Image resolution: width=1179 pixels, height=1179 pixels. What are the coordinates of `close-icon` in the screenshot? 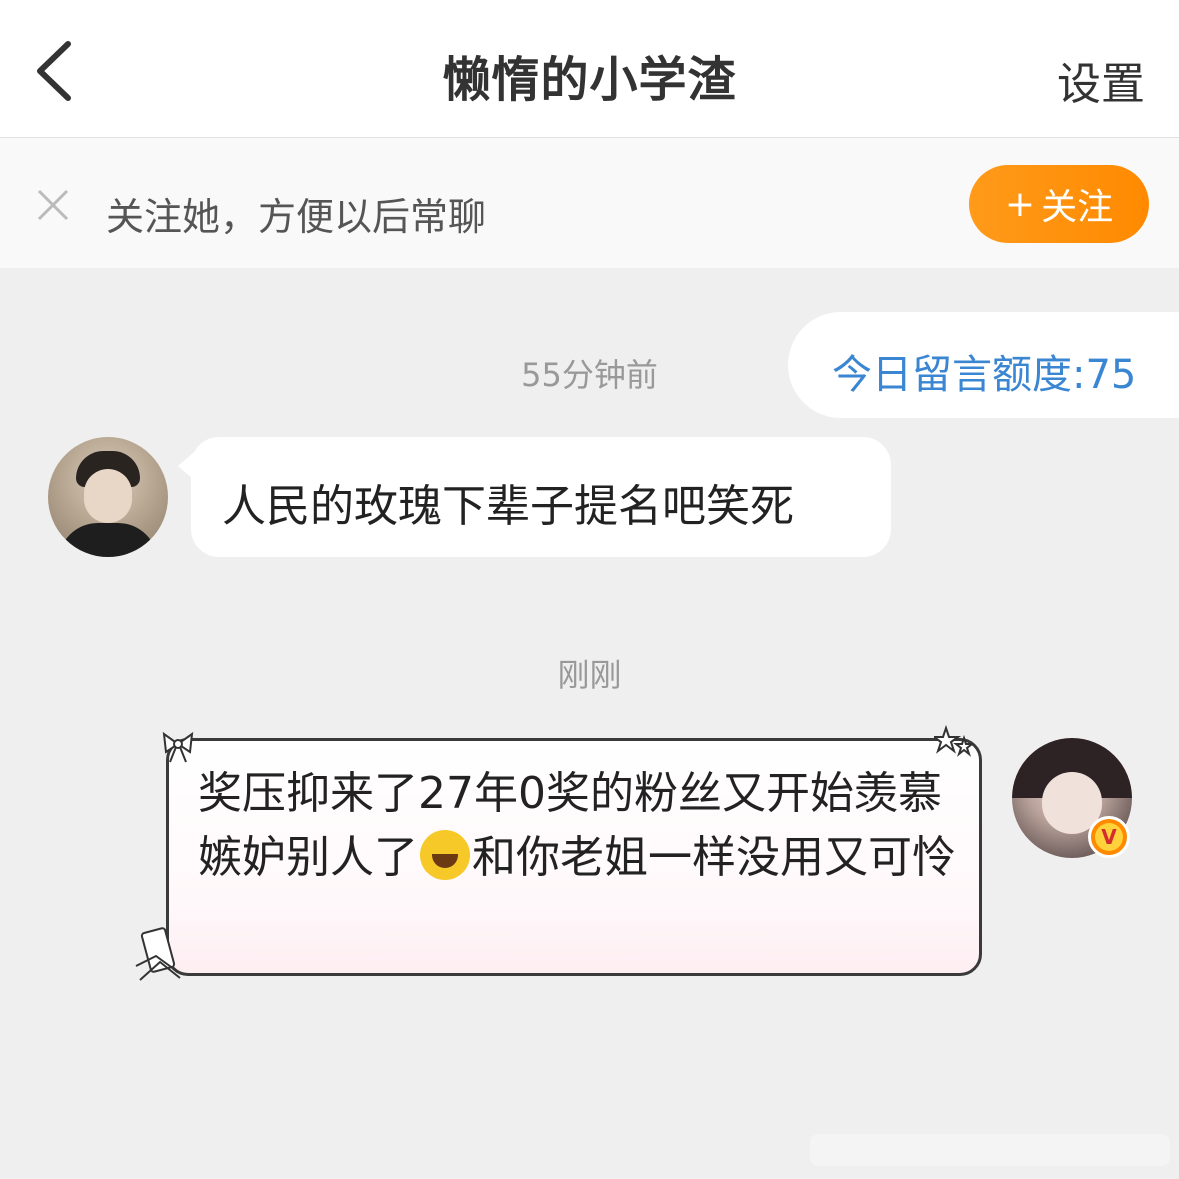 It's located at (53, 205).